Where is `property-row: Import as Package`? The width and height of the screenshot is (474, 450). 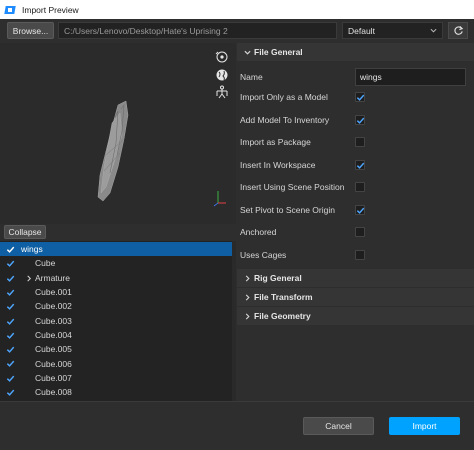 property-row: Import as Package is located at coordinates (355, 142).